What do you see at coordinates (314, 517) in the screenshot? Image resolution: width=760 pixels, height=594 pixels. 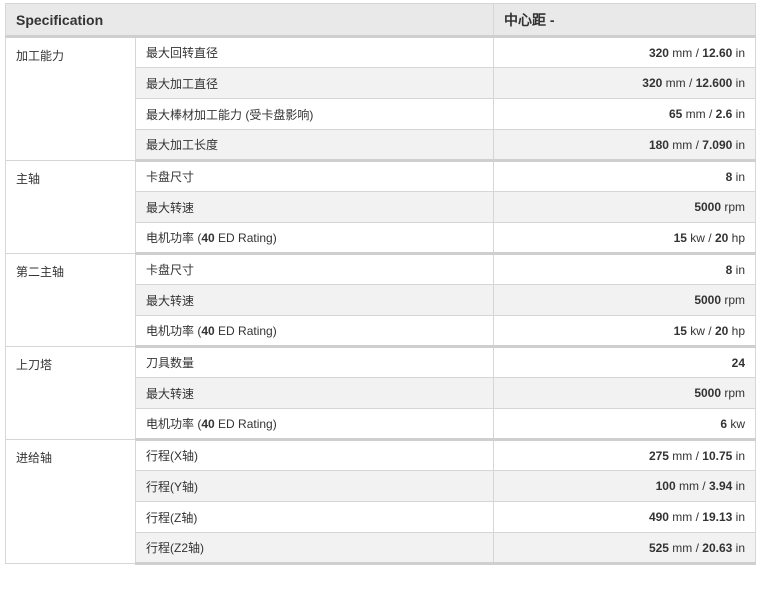 I see `spec-name: 行程(Z轴)` at bounding box center [314, 517].